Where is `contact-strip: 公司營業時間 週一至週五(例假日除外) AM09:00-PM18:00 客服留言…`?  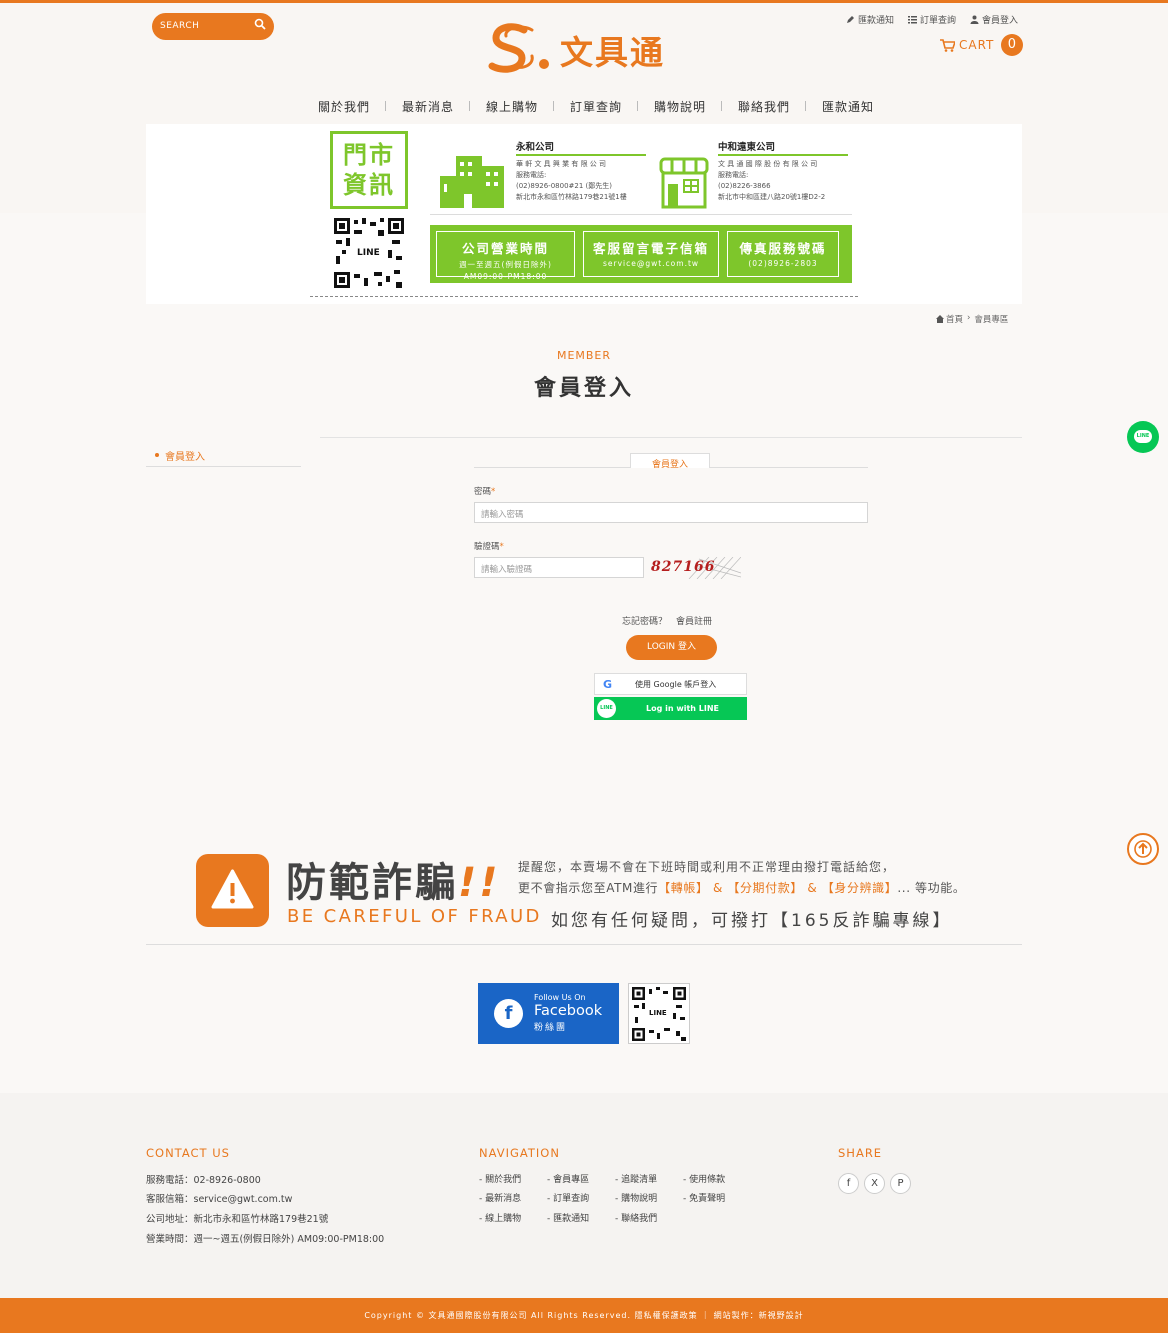
contact-strip: 公司營業時間 週一至週五(例假日除外) AM09:00-PM18:00 客服留言… is located at coordinates (641, 254).